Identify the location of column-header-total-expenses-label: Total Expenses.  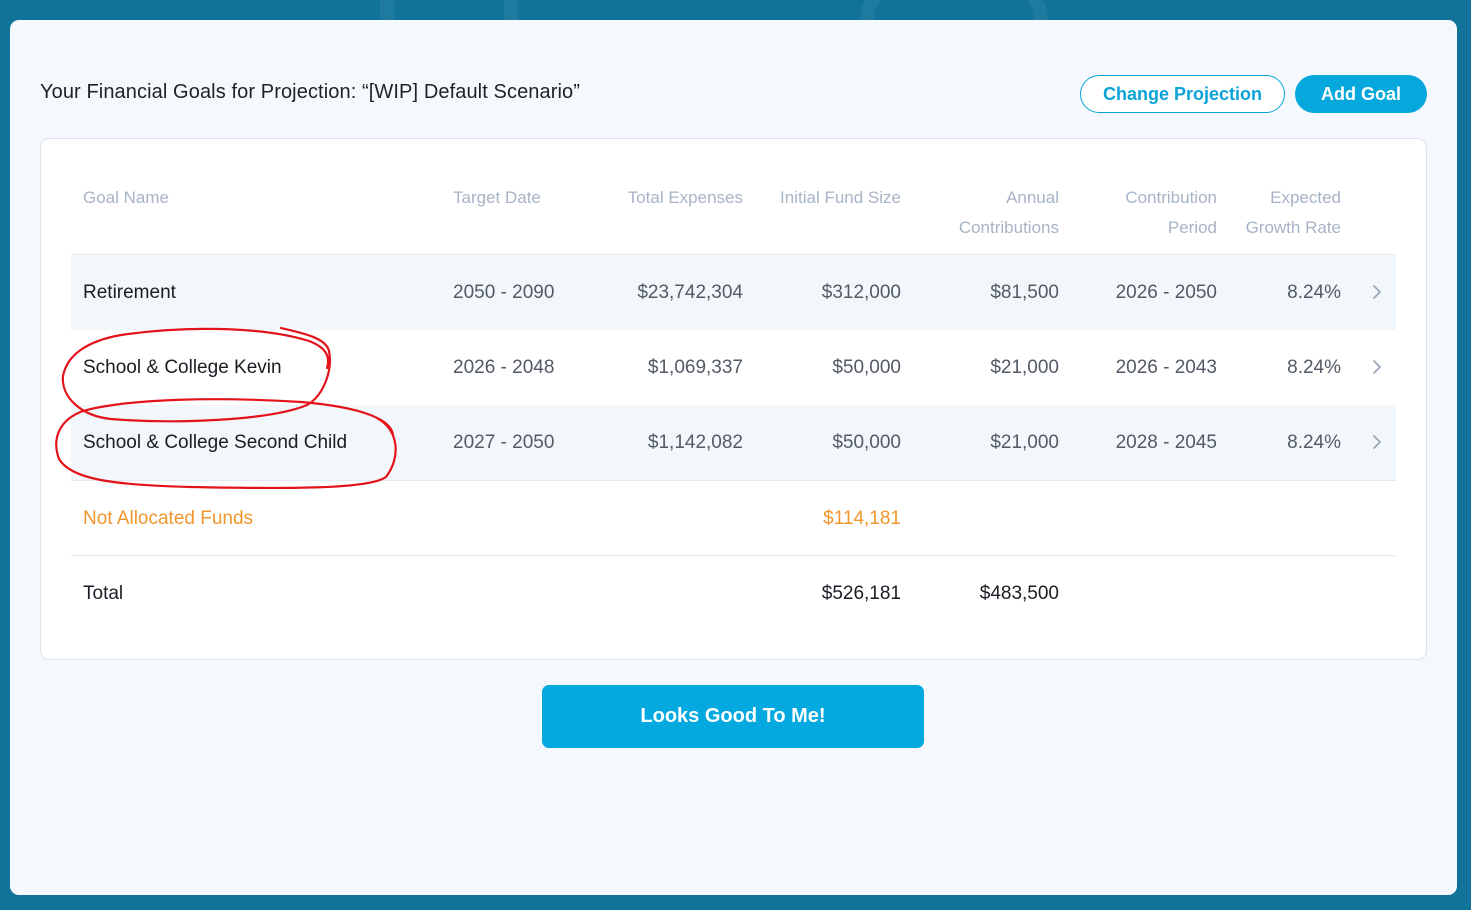
(685, 197).